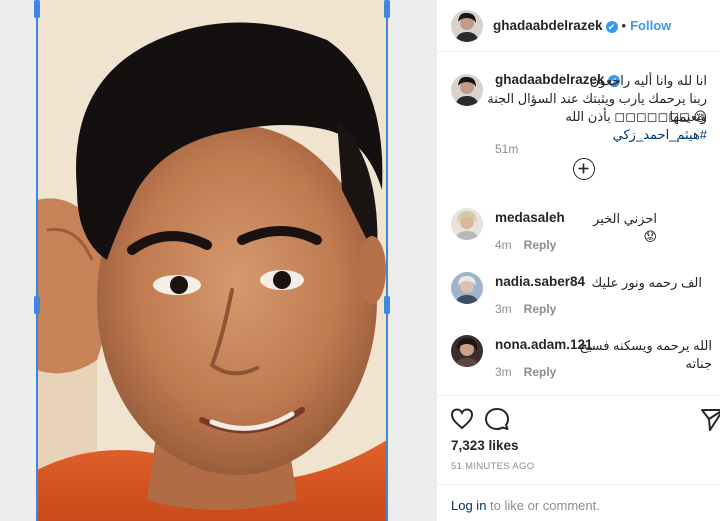  I want to click on comment-meta: 4m Reply, so click(525, 245).